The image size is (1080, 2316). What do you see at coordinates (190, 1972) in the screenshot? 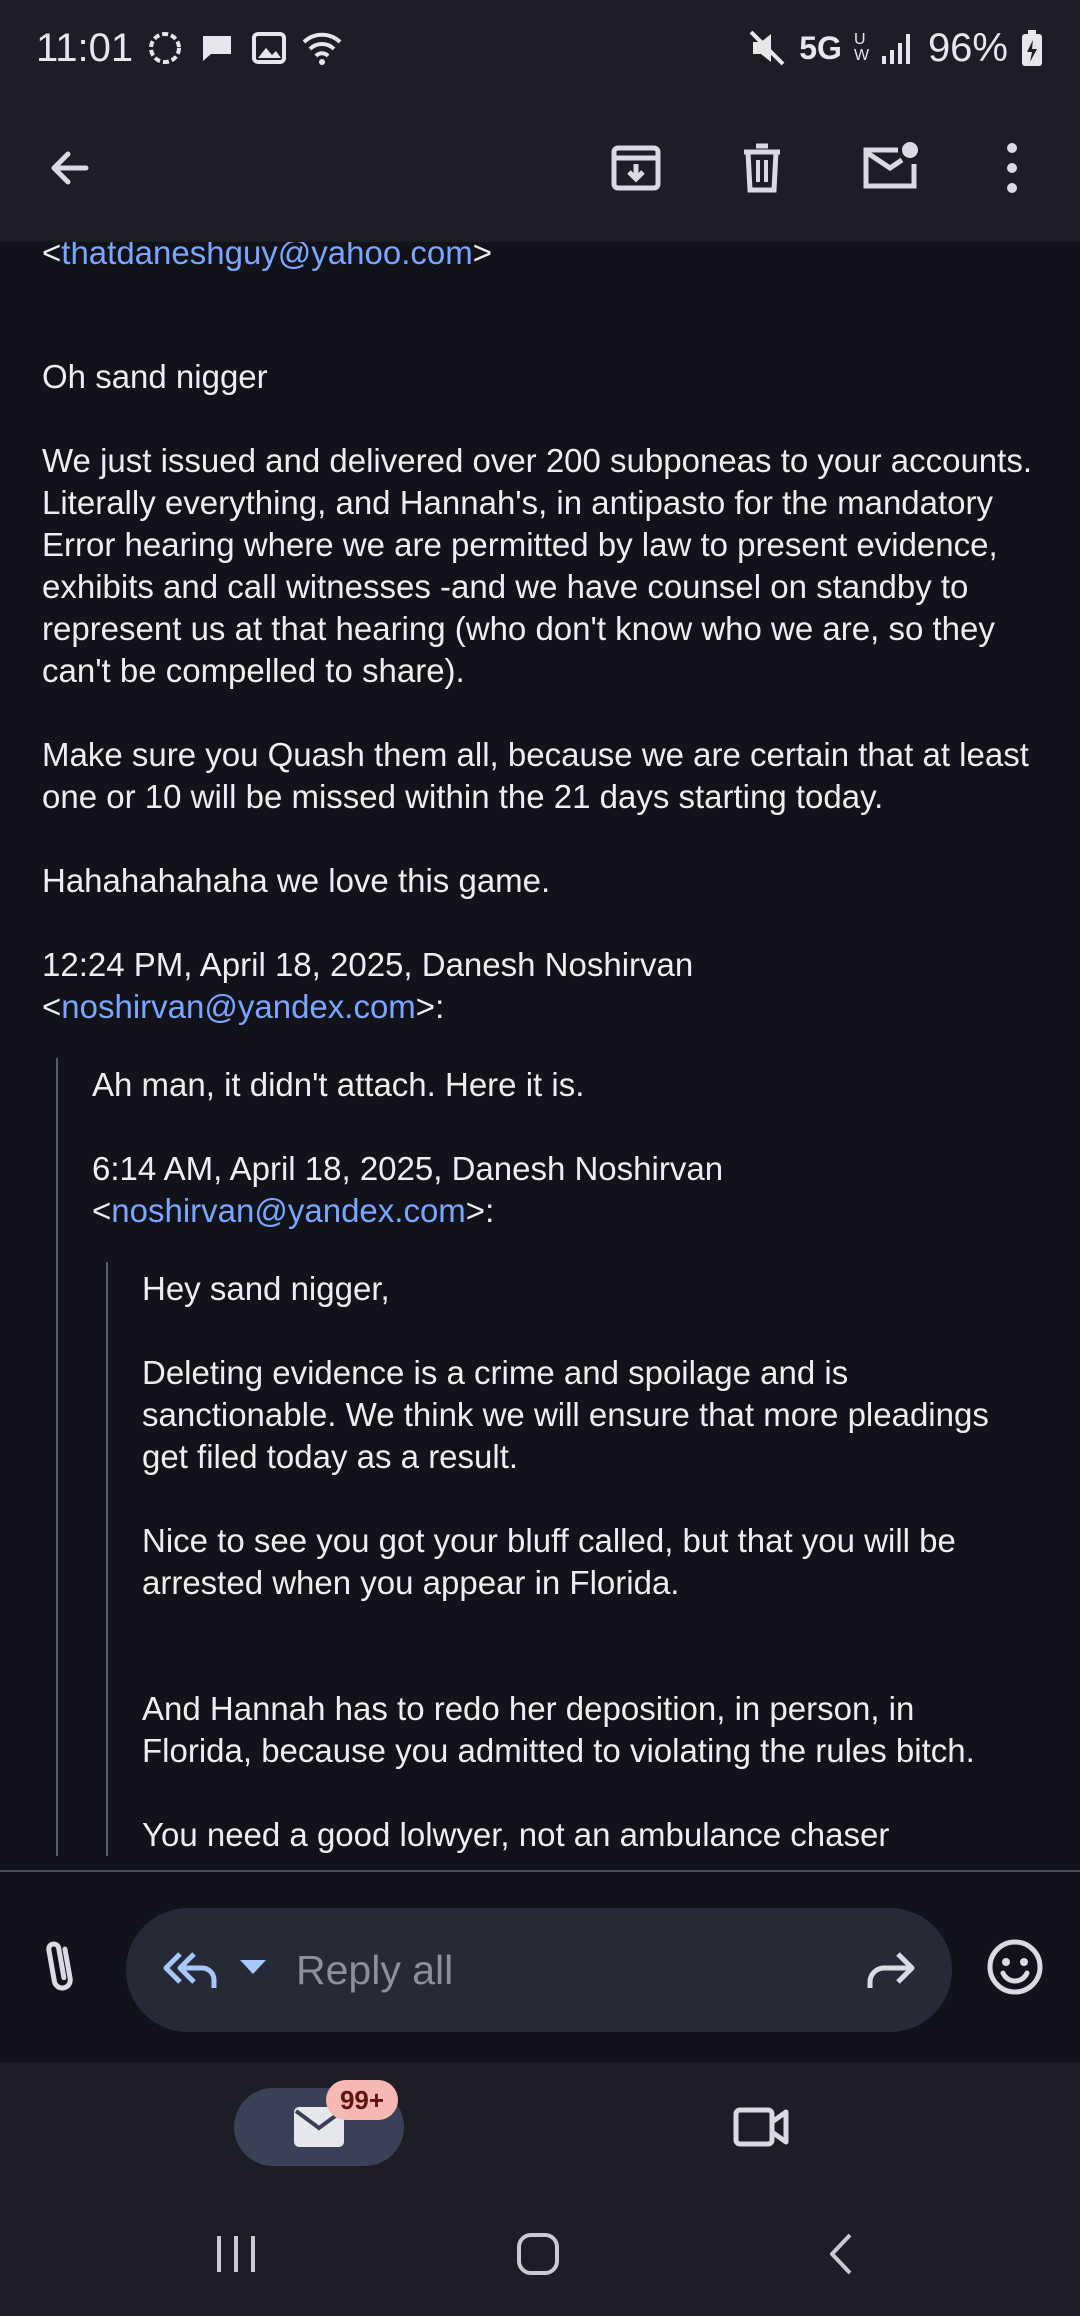
I see `reply-all-icon` at bounding box center [190, 1972].